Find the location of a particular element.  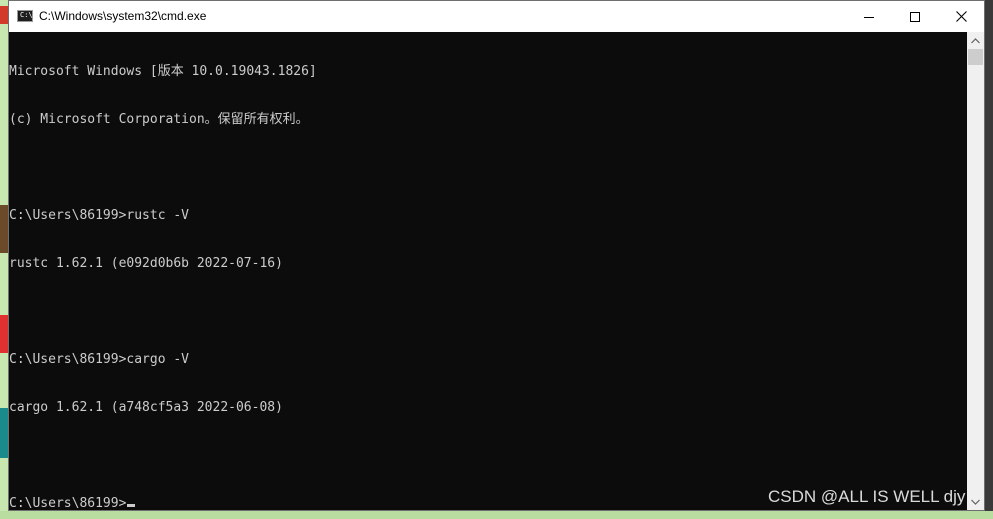

cmd-icon-glyph: C:\ is located at coordinates (26, 15).